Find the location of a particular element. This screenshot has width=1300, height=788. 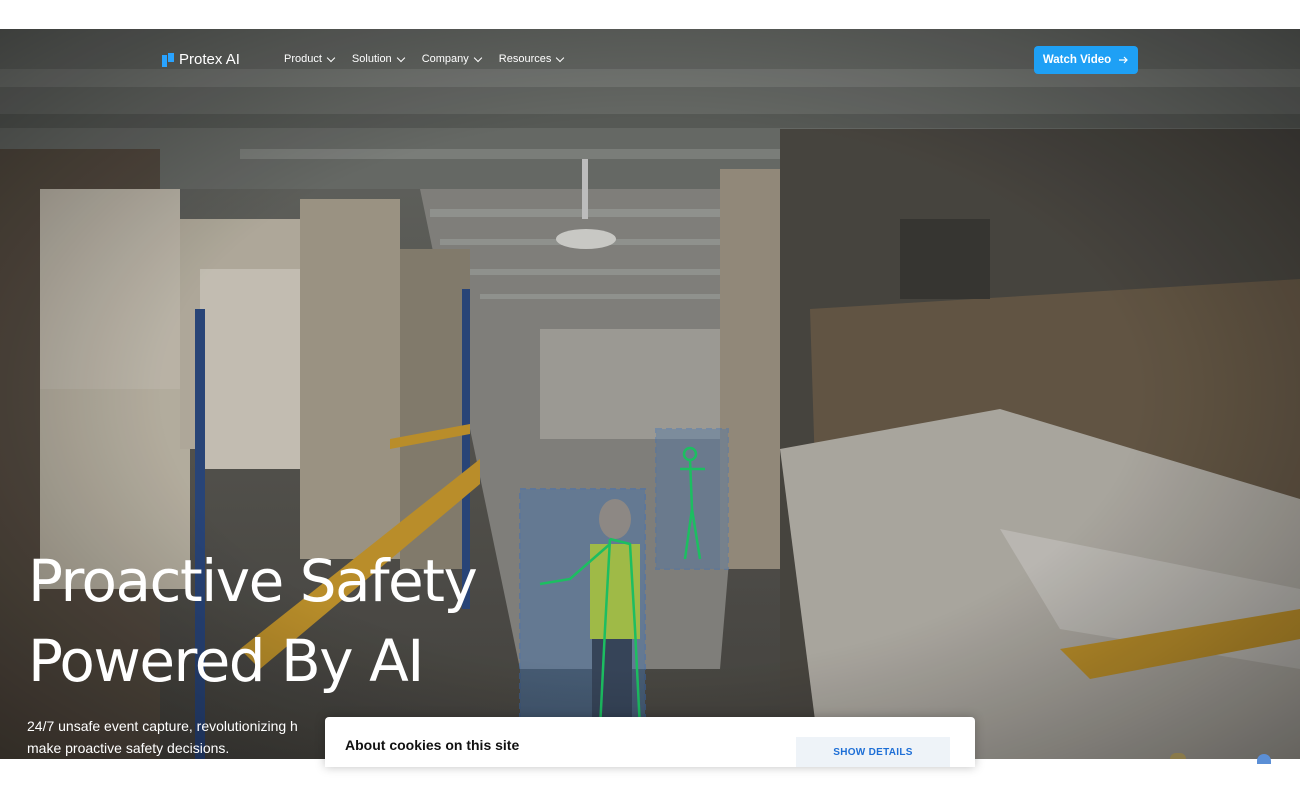

menu-item-label: Solution is located at coordinates (371, 59).